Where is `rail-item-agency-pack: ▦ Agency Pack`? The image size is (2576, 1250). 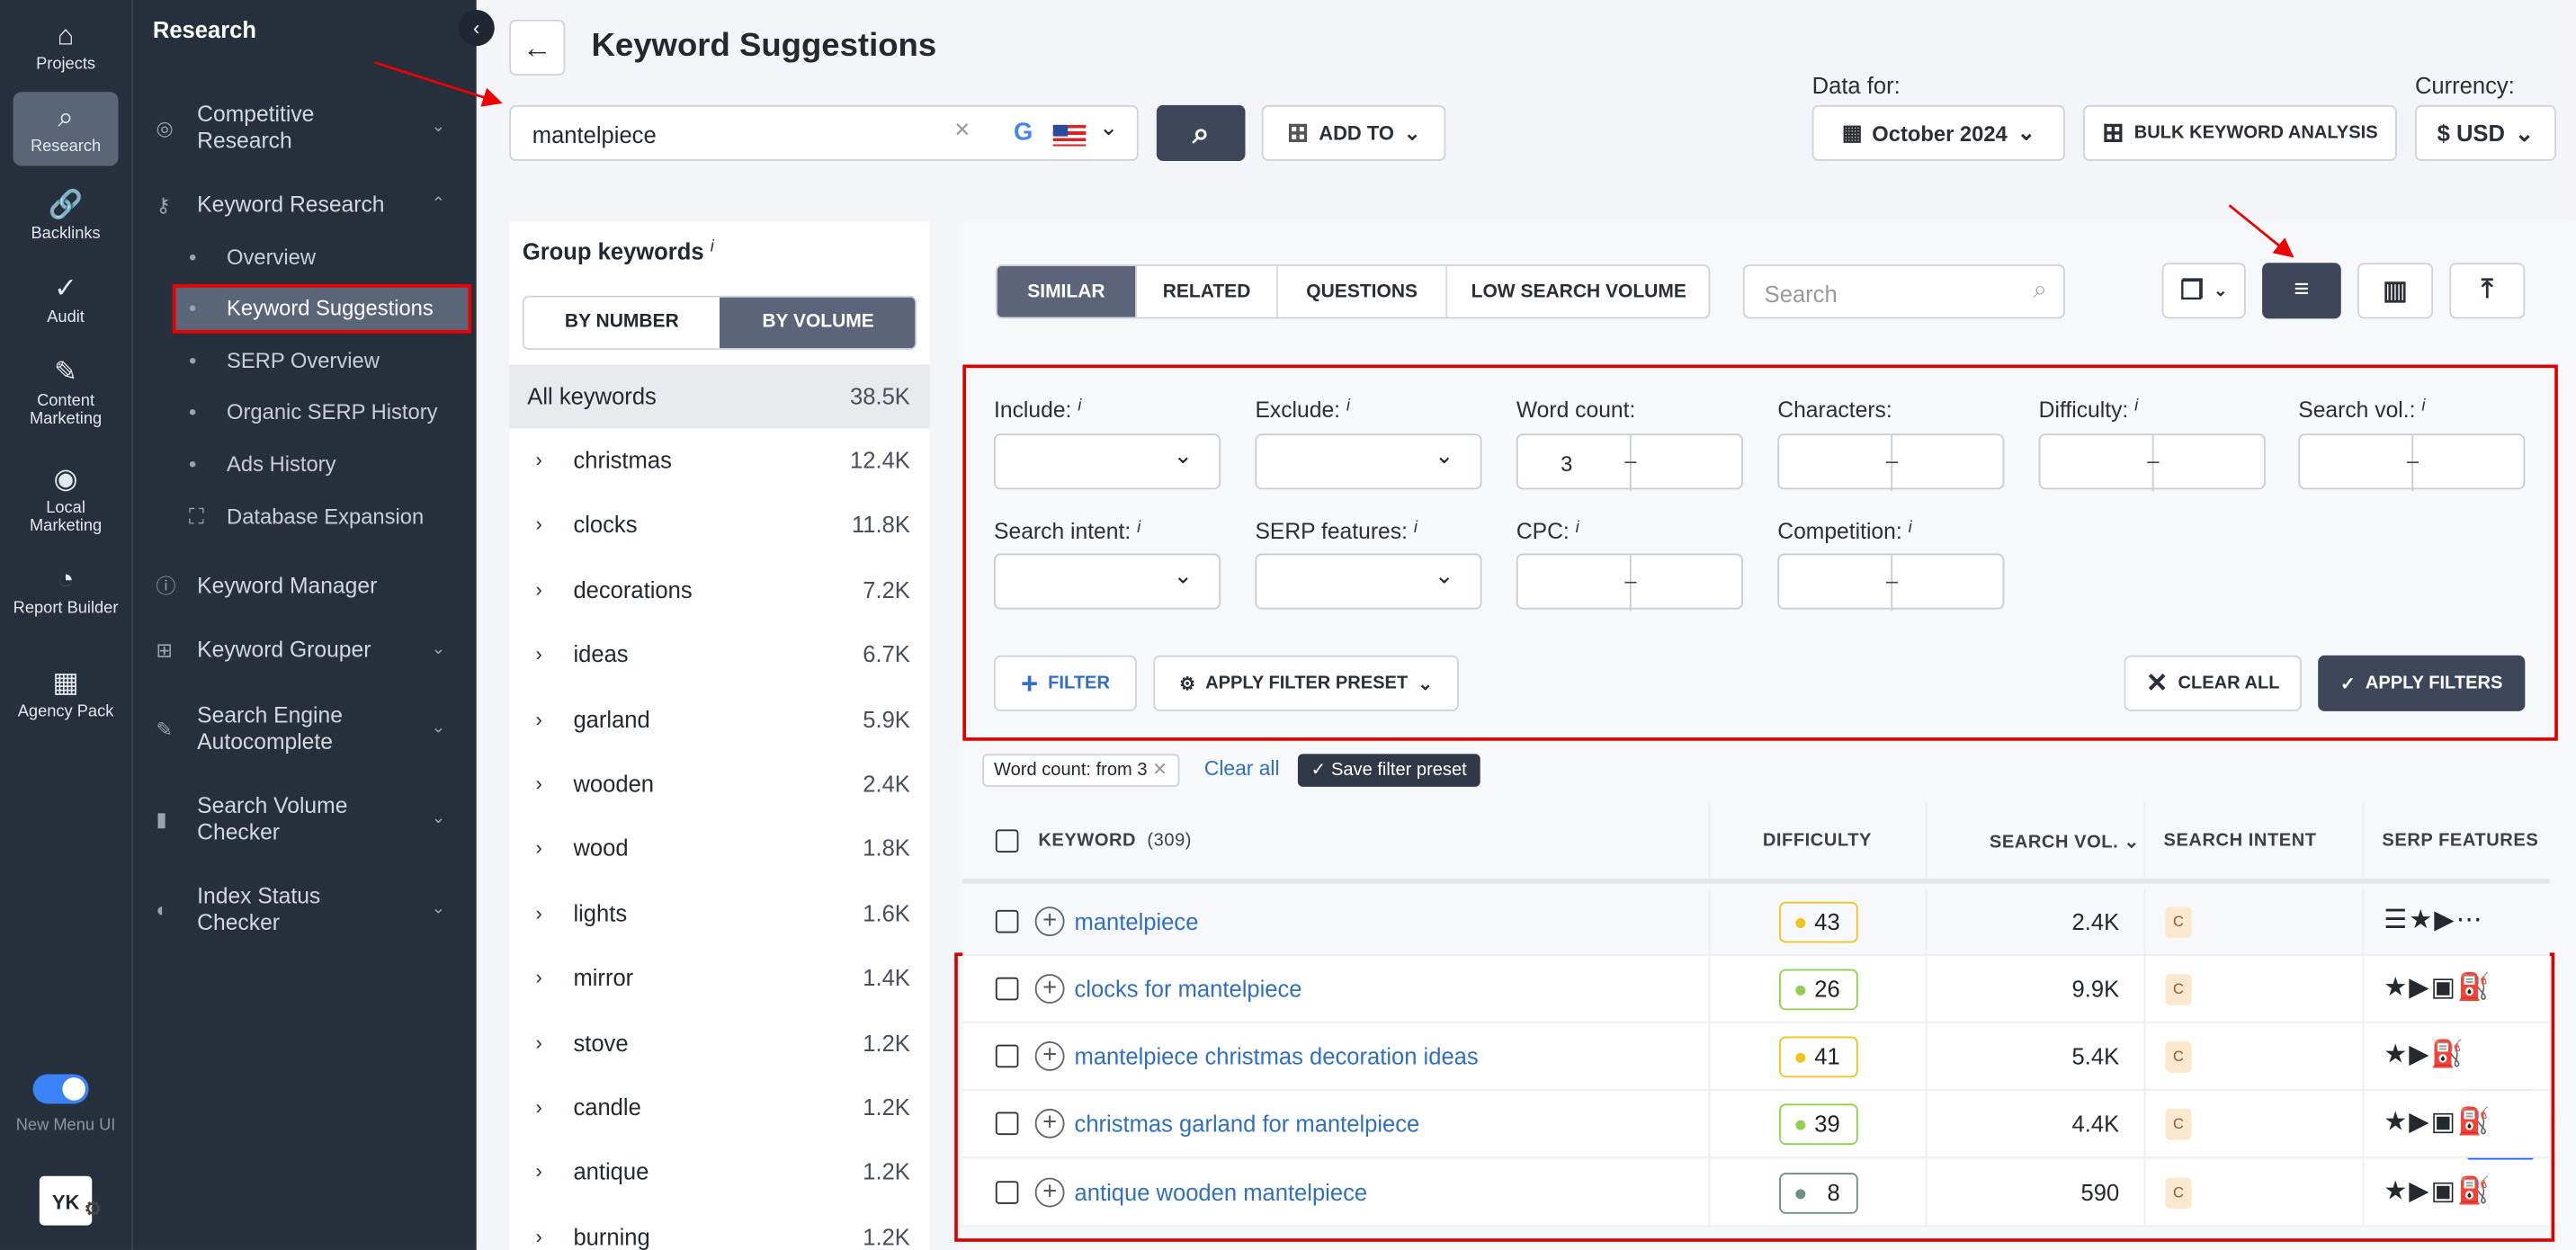 rail-item-agency-pack: ▦ Agency Pack is located at coordinates (66, 695).